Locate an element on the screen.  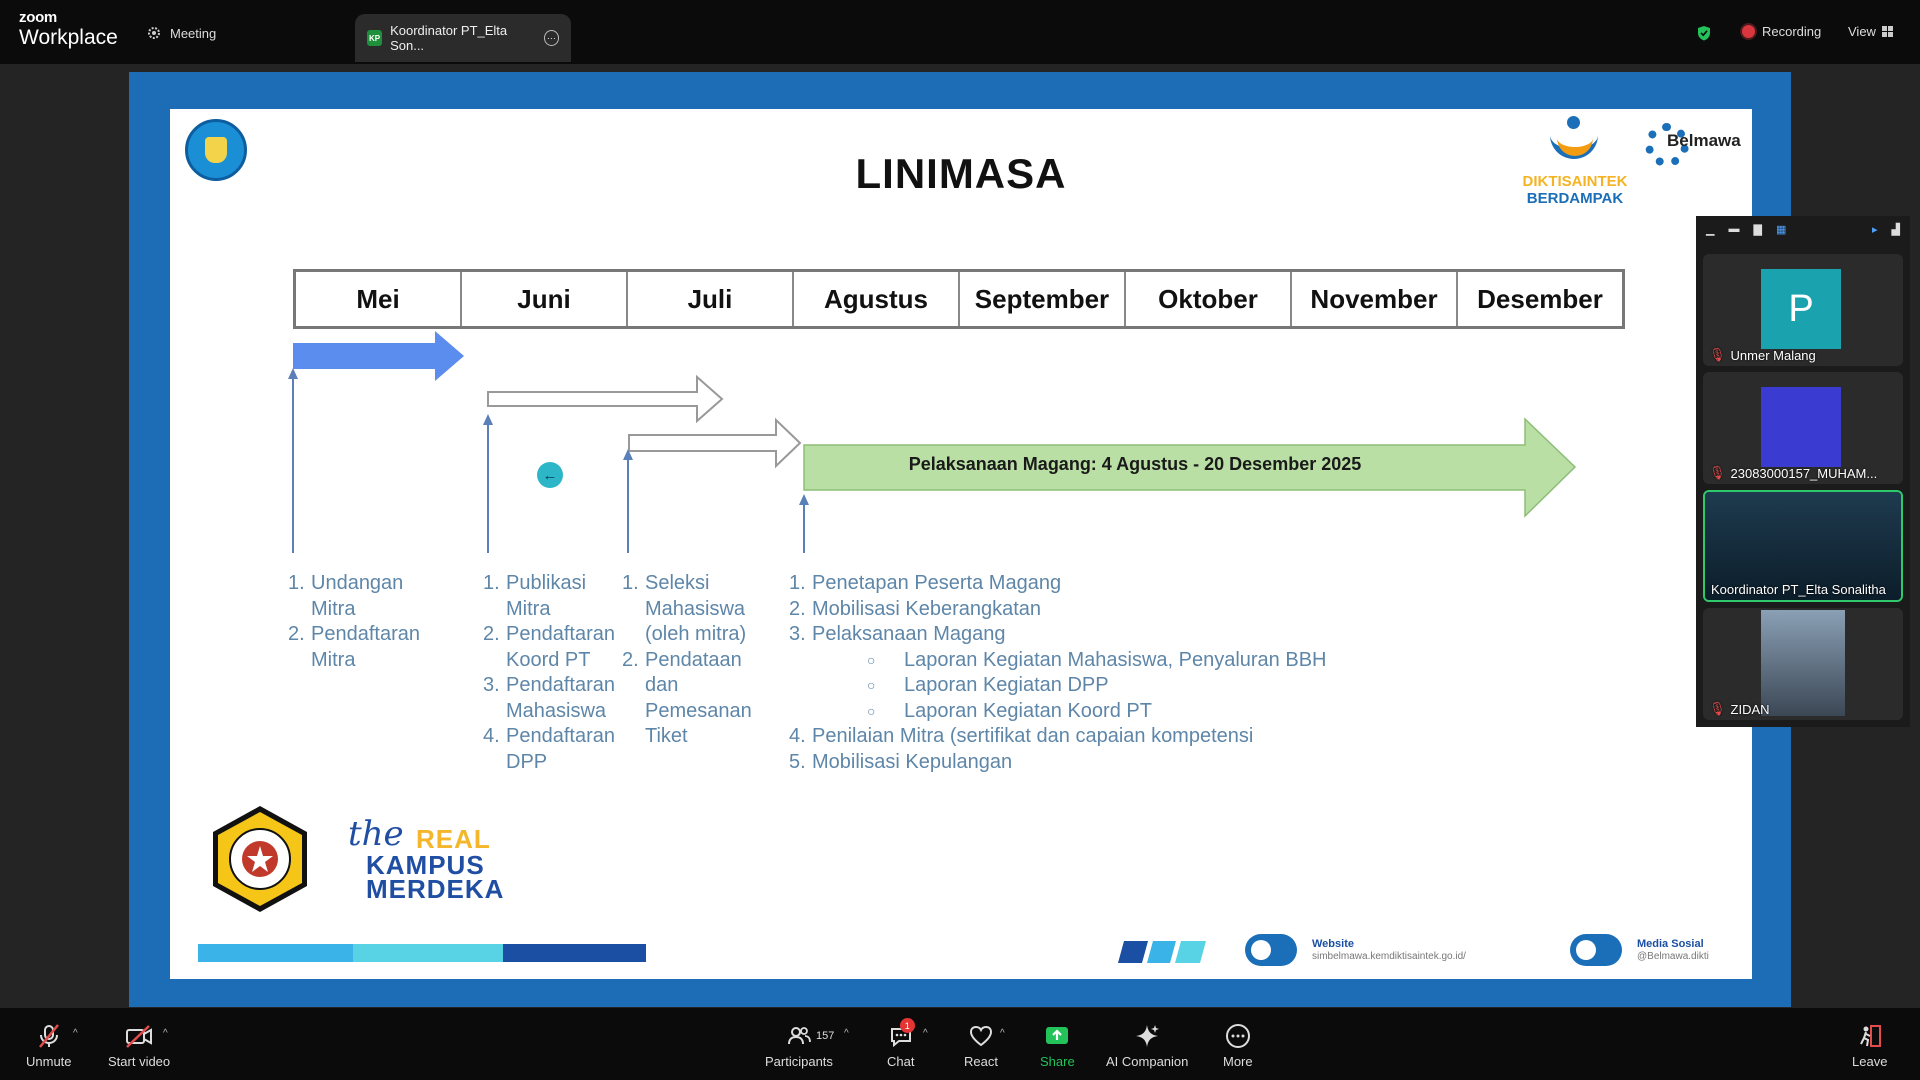
meeting-tab-label: Meeting is located at coordinates (193, 33).